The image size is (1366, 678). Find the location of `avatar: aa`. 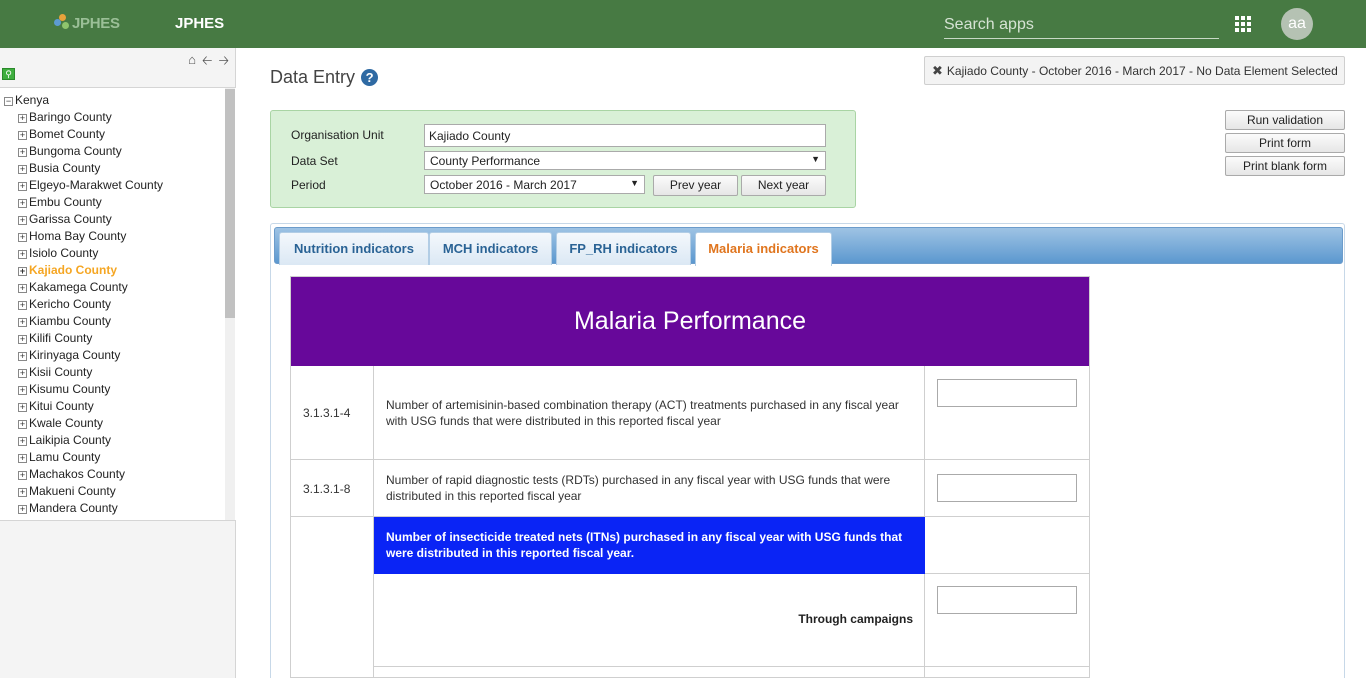

avatar: aa is located at coordinates (1297, 24).